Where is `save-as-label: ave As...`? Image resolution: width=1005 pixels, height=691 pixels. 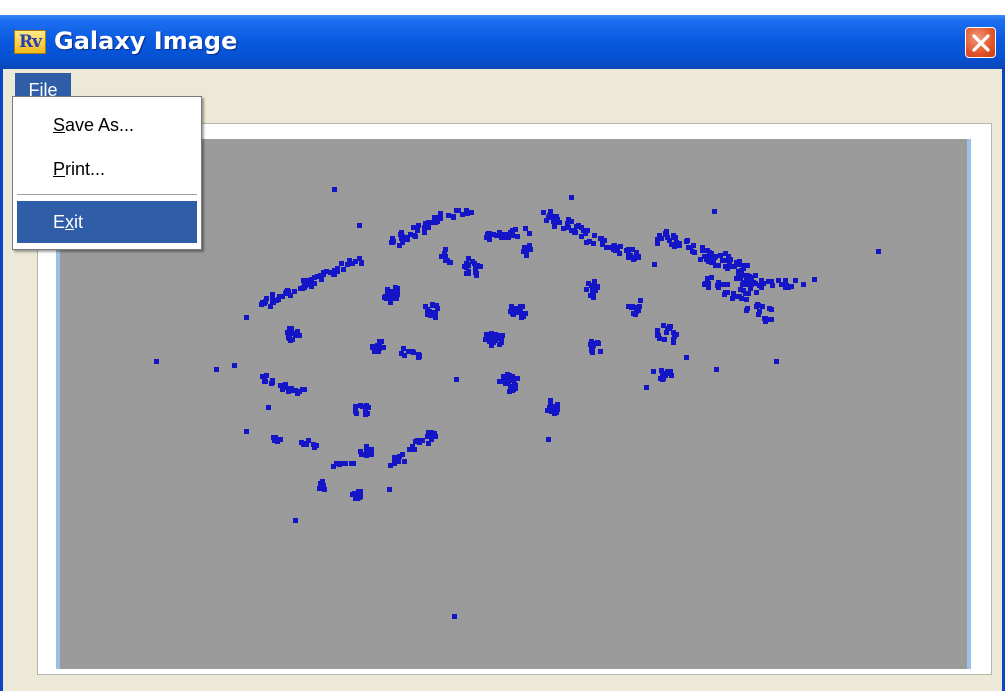
save-as-label: ave As... is located at coordinates (100, 125).